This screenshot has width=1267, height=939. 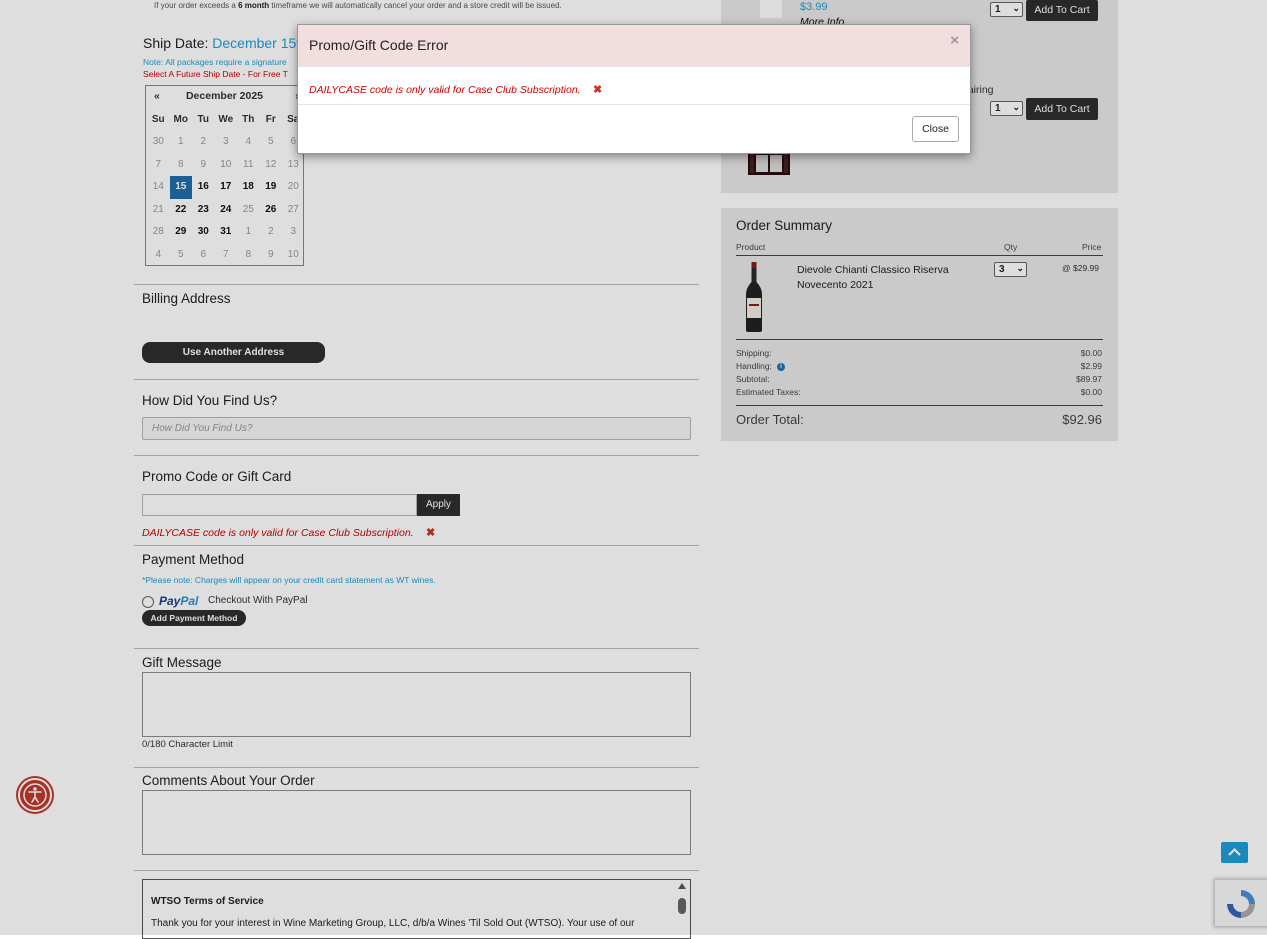 What do you see at coordinates (634, 46) in the screenshot?
I see `modal-header: Promo/Gift Code Error ×` at bounding box center [634, 46].